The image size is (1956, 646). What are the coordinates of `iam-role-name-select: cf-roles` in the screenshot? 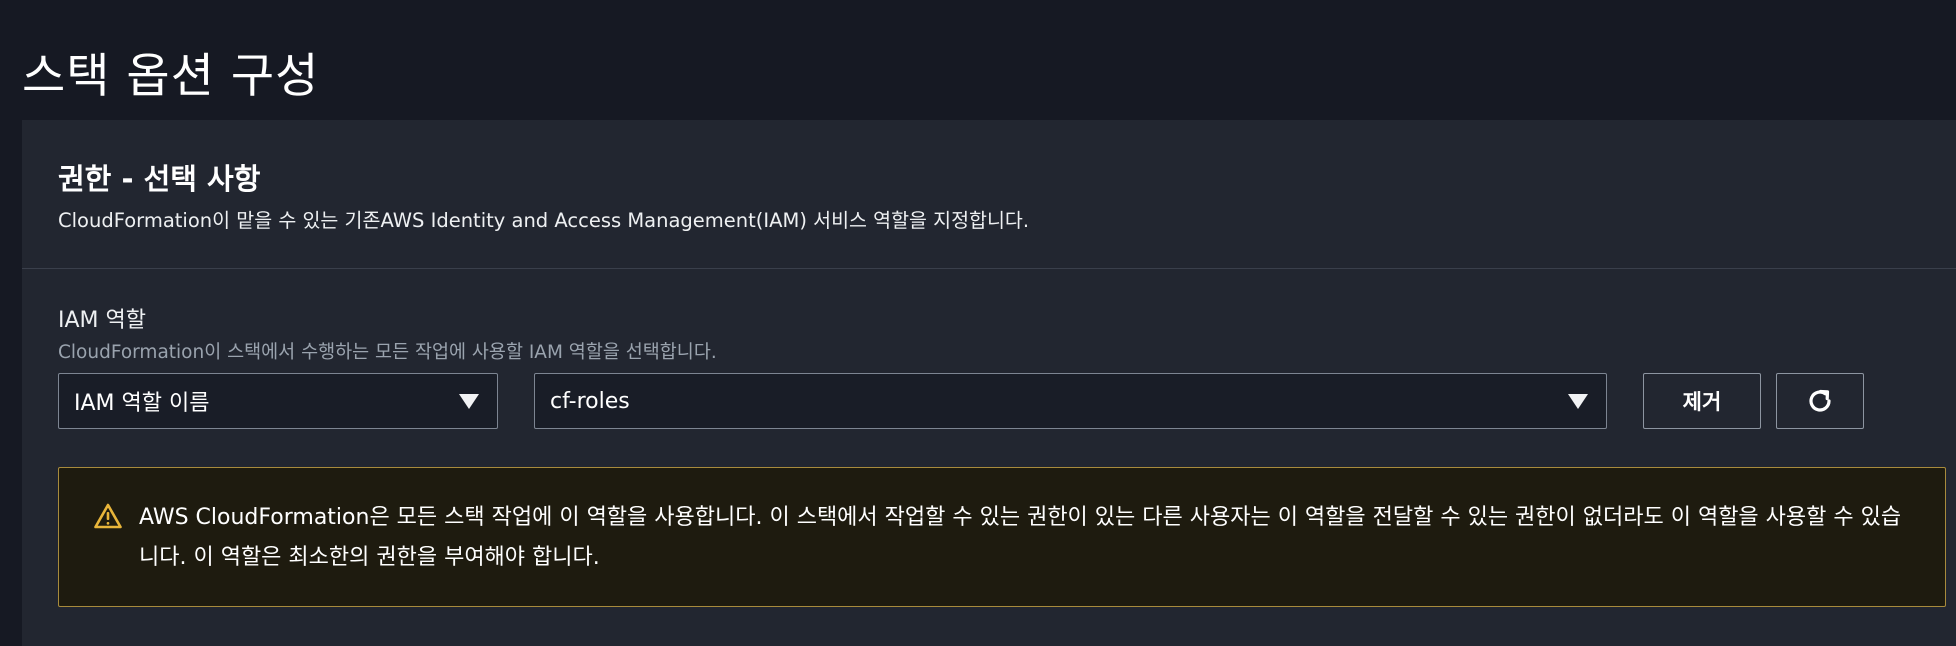 It's located at (1070, 401).